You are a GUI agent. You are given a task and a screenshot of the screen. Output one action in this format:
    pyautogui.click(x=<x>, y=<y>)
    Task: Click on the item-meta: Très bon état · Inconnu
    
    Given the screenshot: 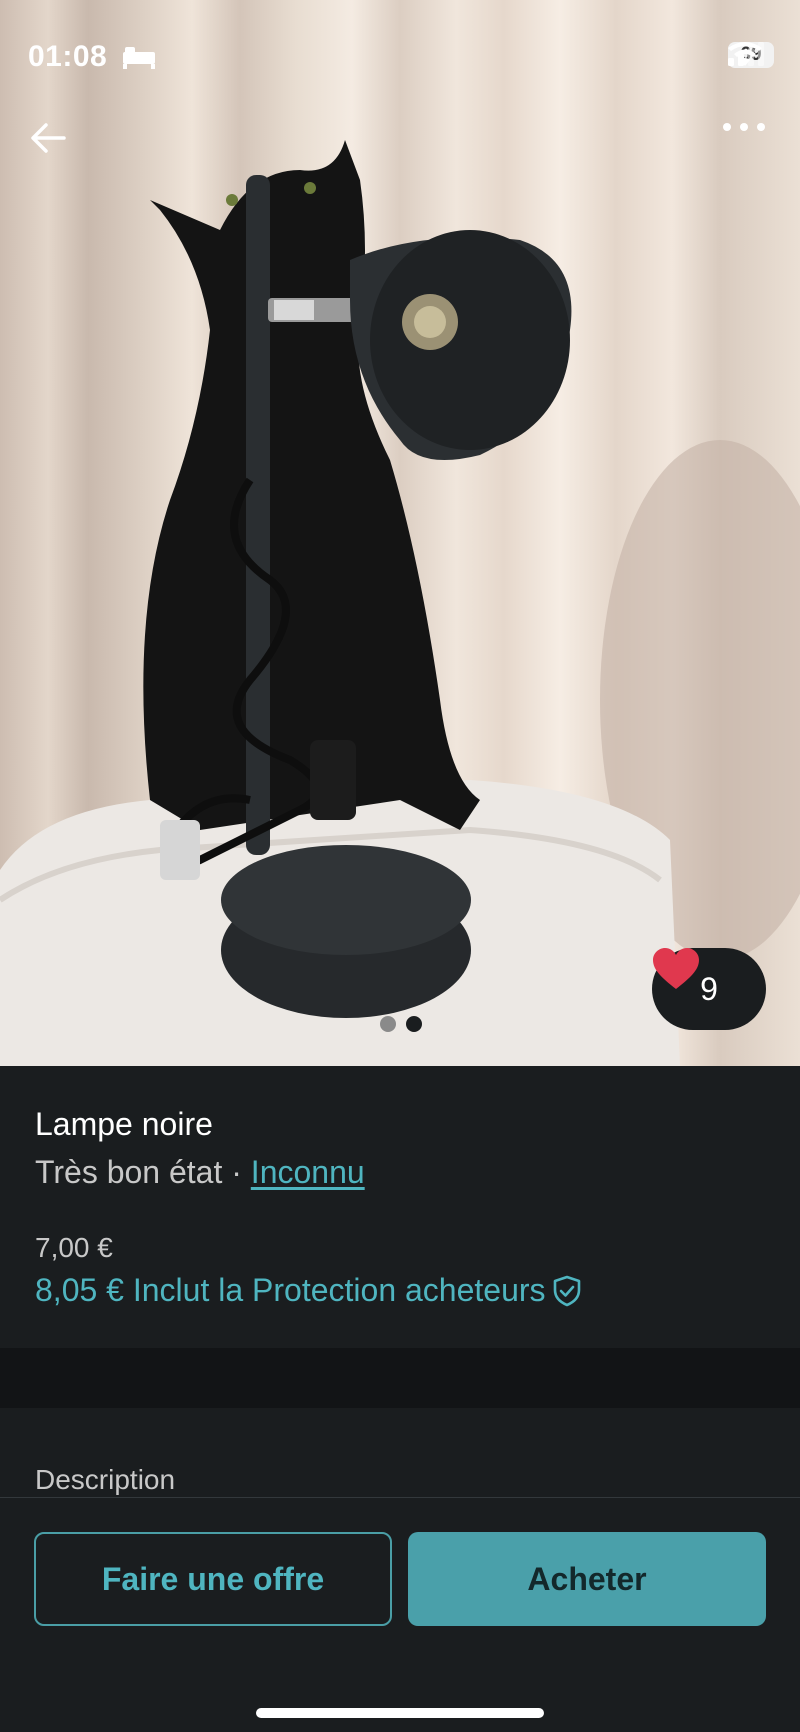 What is the action you would take?
    pyautogui.click(x=200, y=1172)
    